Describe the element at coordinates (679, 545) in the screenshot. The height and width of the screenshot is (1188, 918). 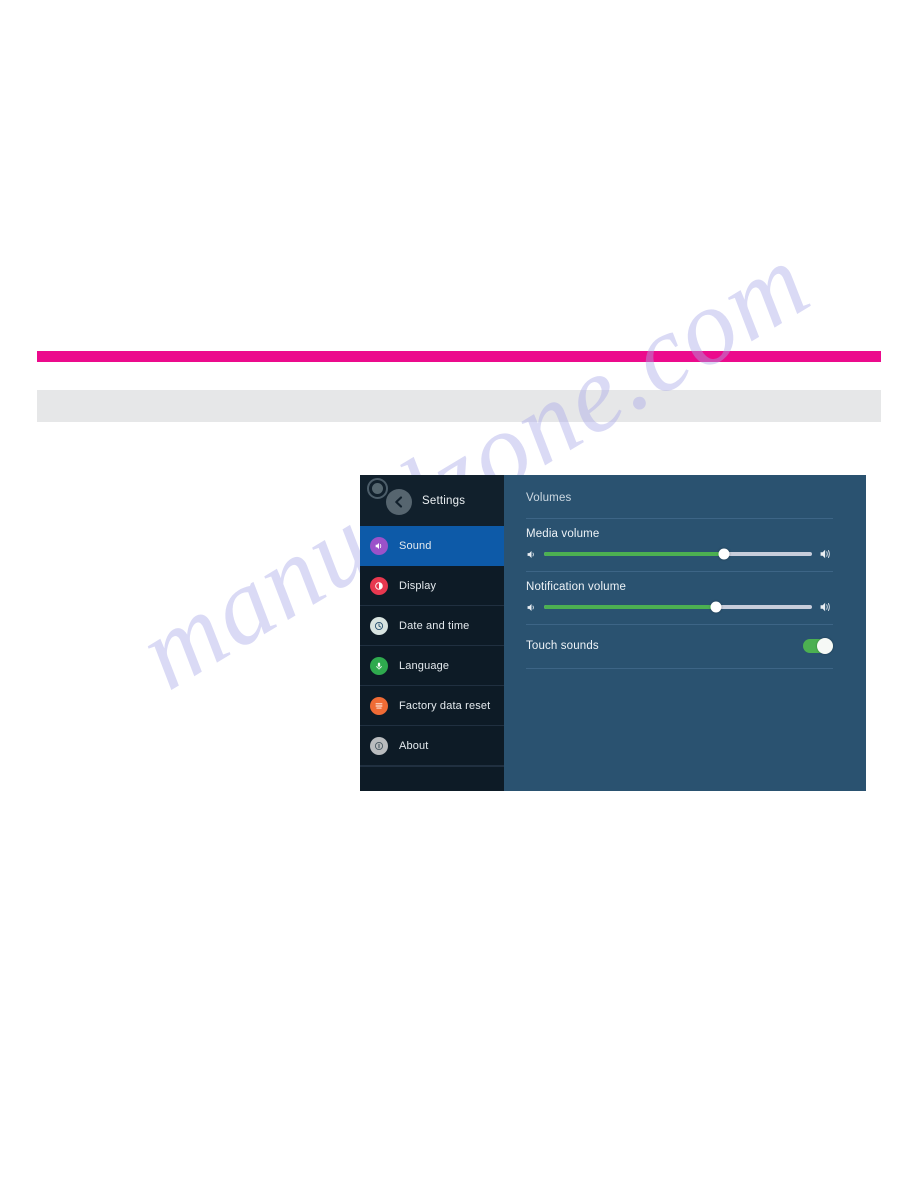
I see `media-volume-row: Media volume` at that location.